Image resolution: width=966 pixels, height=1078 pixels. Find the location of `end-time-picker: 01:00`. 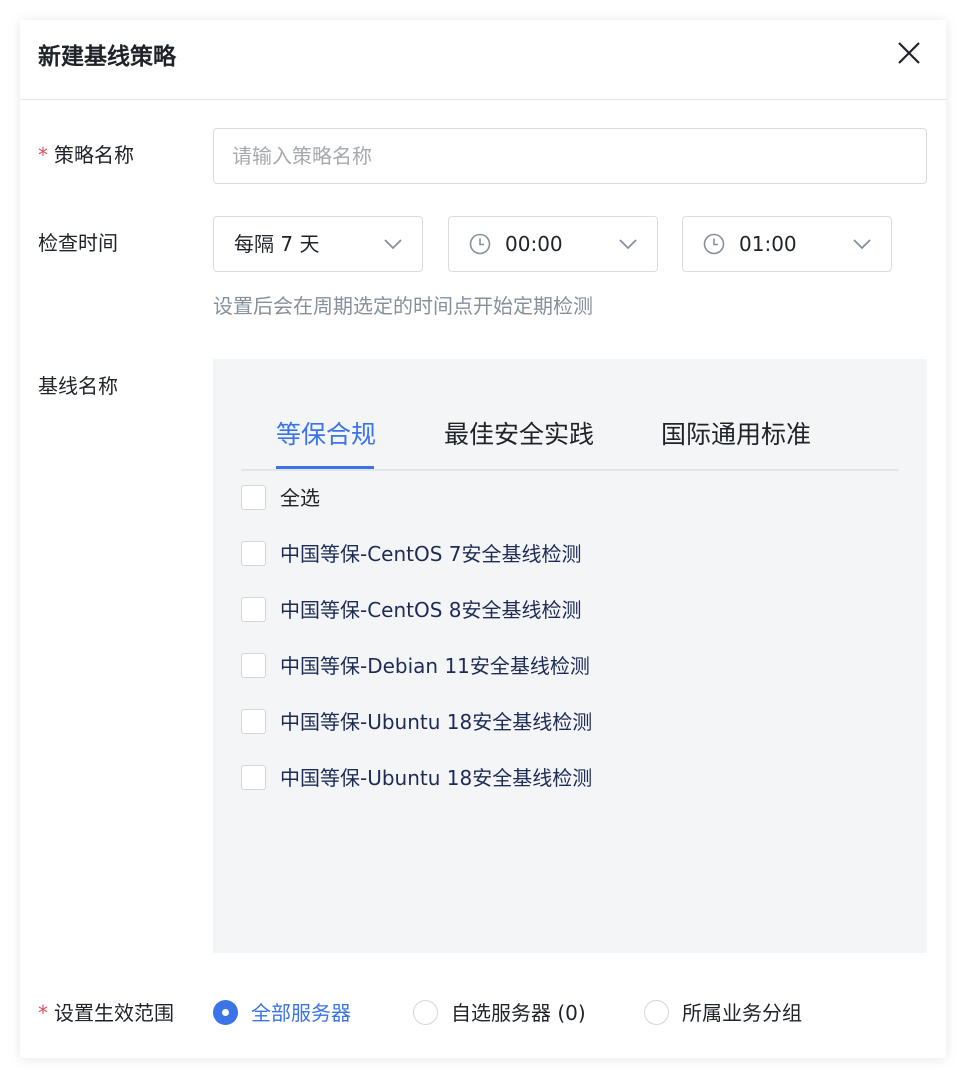

end-time-picker: 01:00 is located at coordinates (787, 244).